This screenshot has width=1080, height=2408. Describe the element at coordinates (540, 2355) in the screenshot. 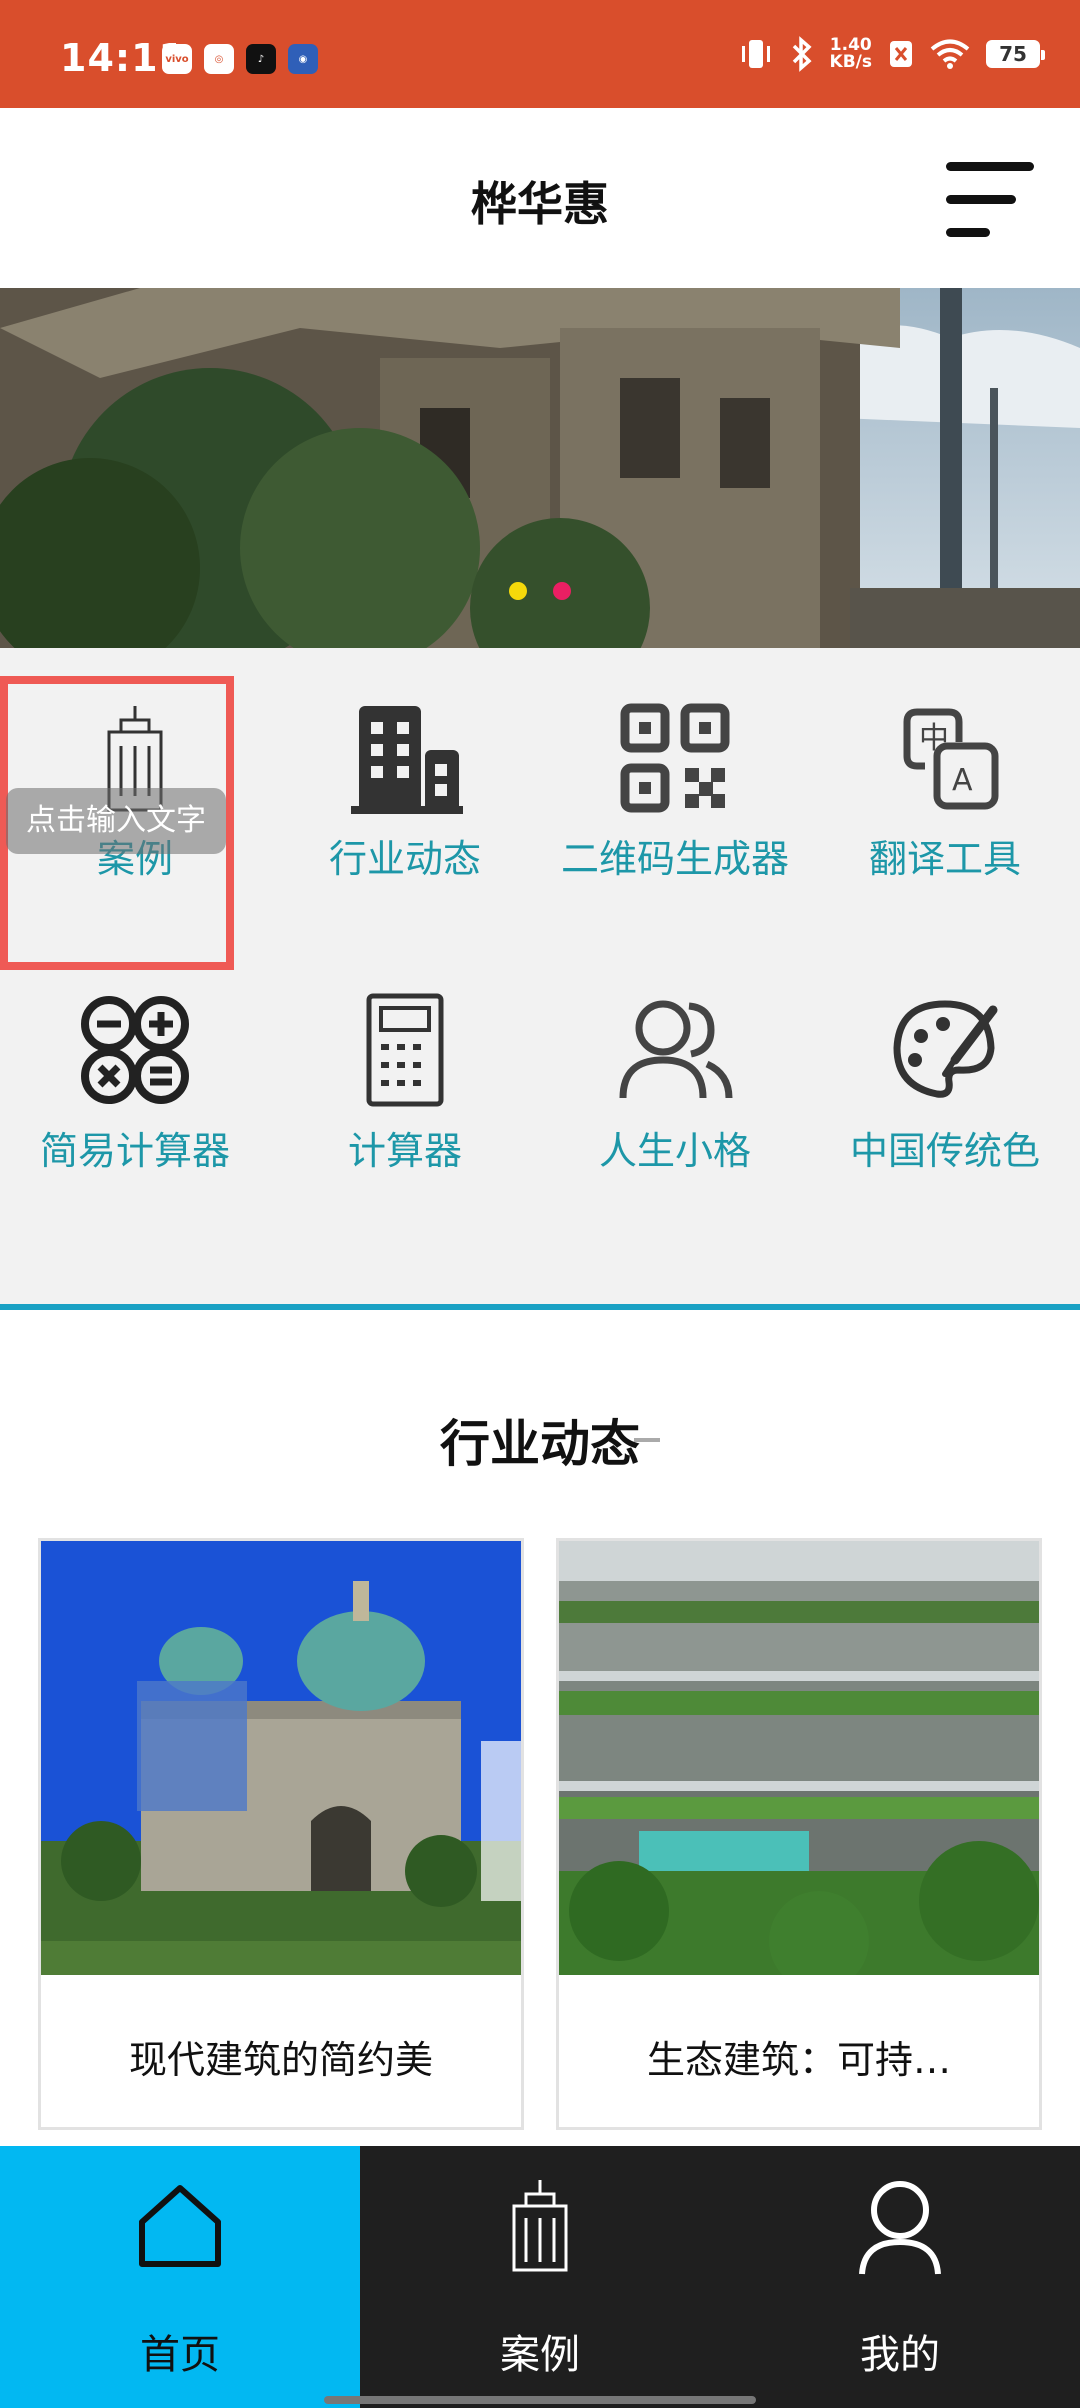

I see `tab-label: 案例` at that location.